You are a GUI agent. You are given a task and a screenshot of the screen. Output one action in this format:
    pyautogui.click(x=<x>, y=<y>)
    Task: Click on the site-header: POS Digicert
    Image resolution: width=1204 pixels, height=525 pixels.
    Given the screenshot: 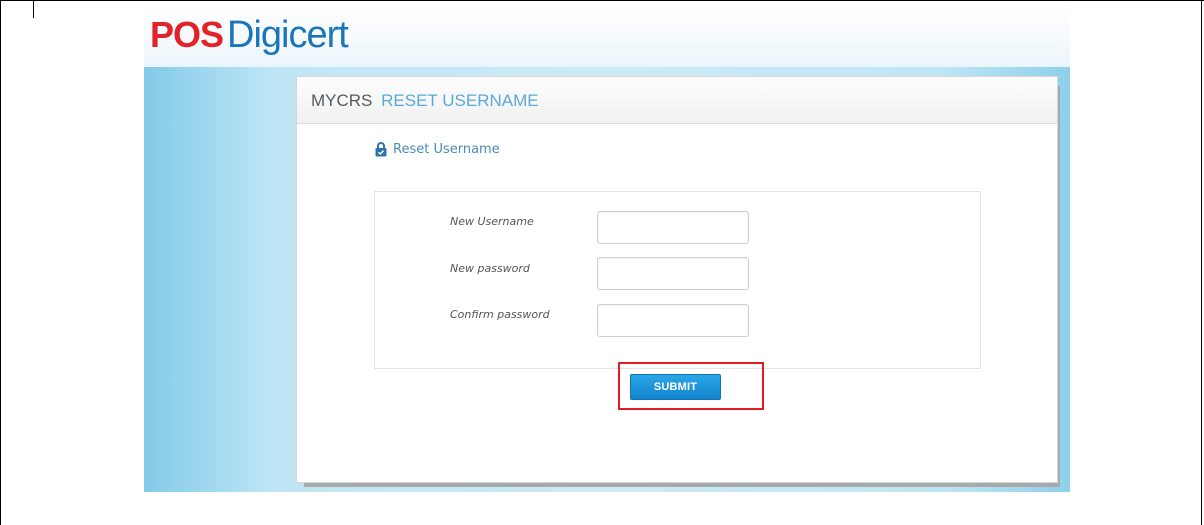 What is the action you would take?
    pyautogui.click(x=607, y=34)
    